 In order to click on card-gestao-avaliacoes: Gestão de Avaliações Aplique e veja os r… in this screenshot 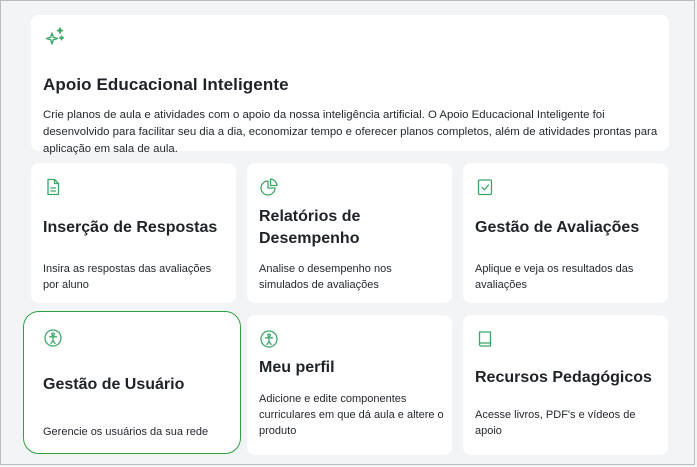, I will do `click(565, 233)`.